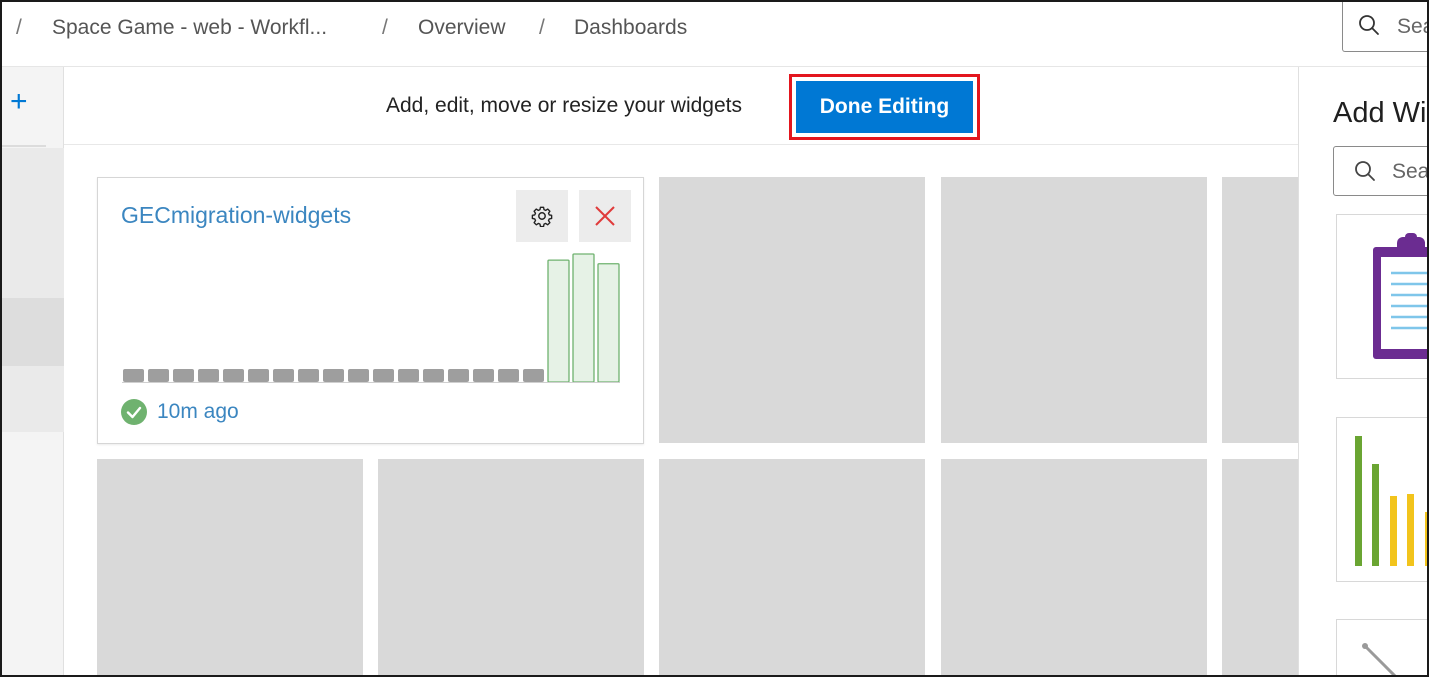 The height and width of the screenshot is (677, 1429). Describe the element at coordinates (236, 215) in the screenshot. I see `widget-title: GECmigration-widgets` at that location.